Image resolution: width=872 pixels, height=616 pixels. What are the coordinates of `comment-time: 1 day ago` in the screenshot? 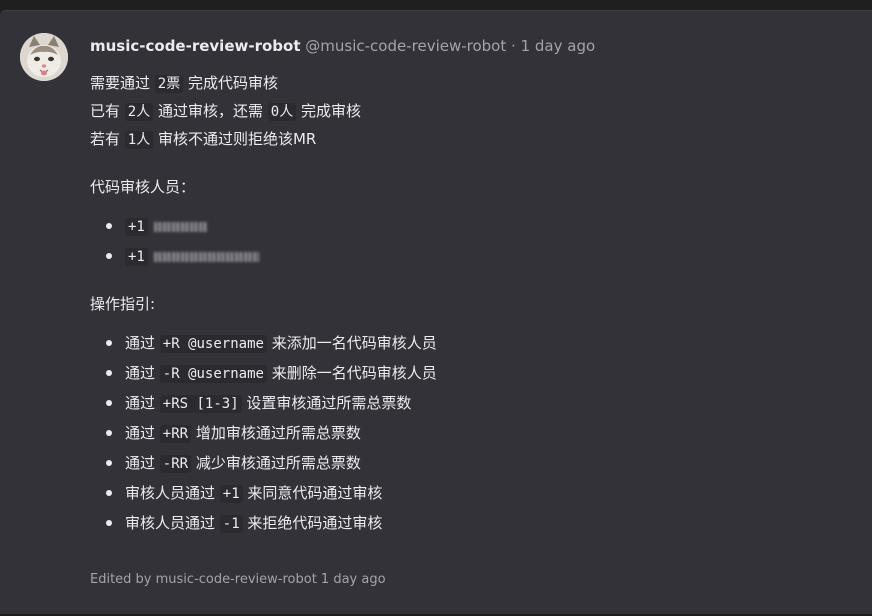 It's located at (558, 46).